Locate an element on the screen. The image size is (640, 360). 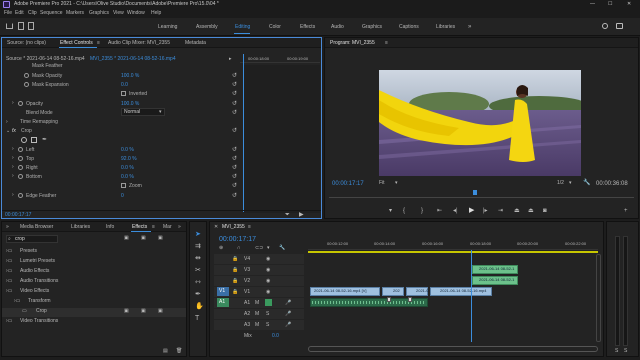
yuv-effects-icon: ▣ is located at coordinates (160, 238).